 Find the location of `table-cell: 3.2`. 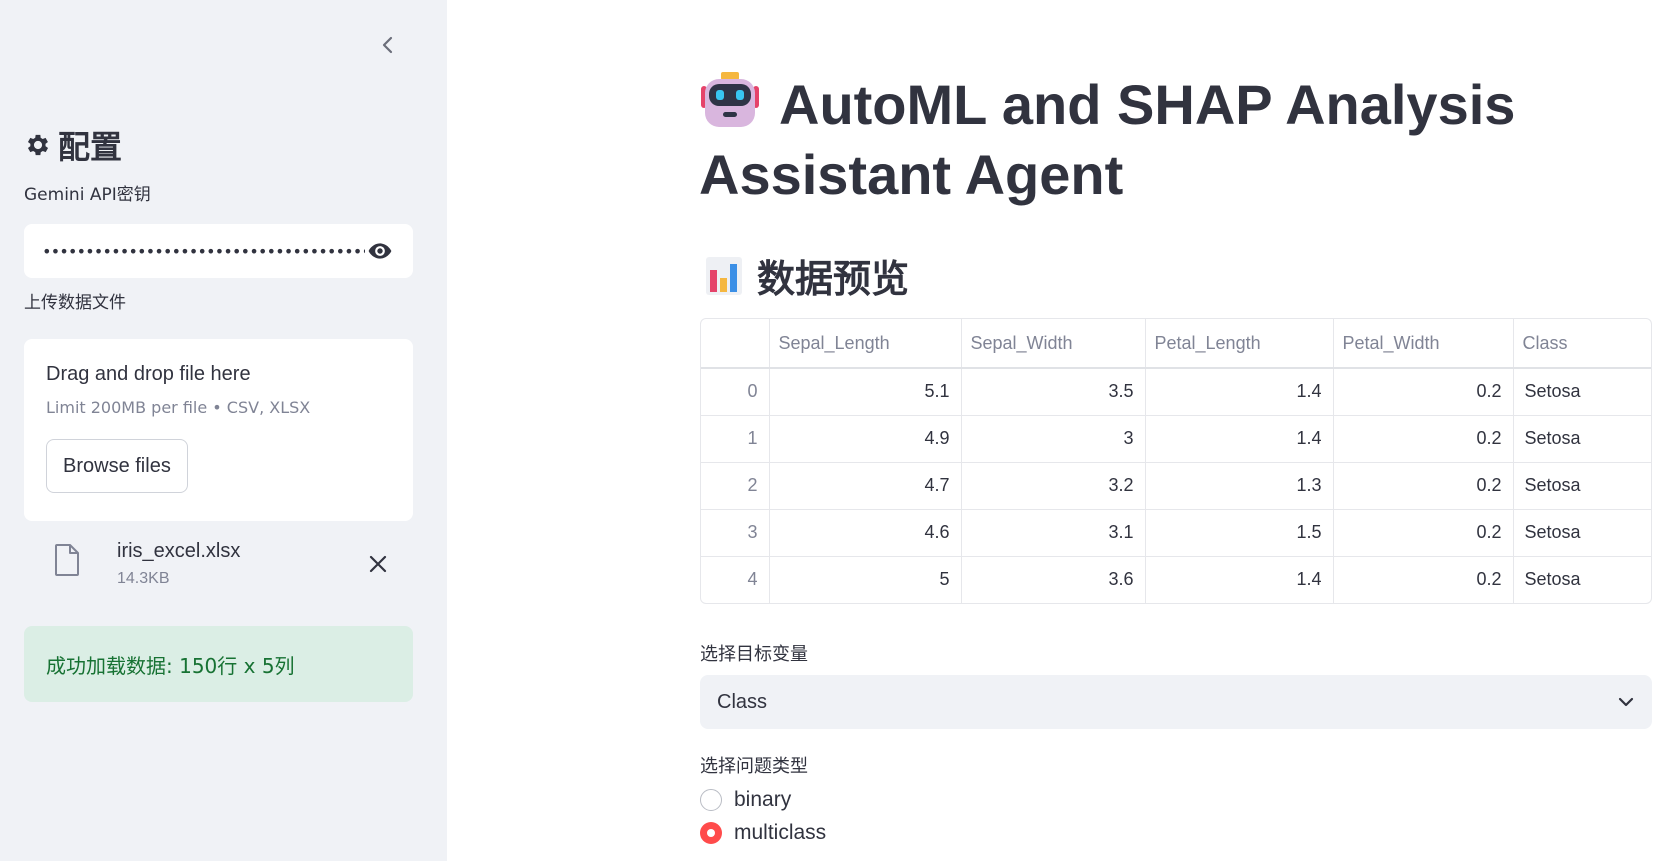

table-cell: 3.2 is located at coordinates (1053, 486).